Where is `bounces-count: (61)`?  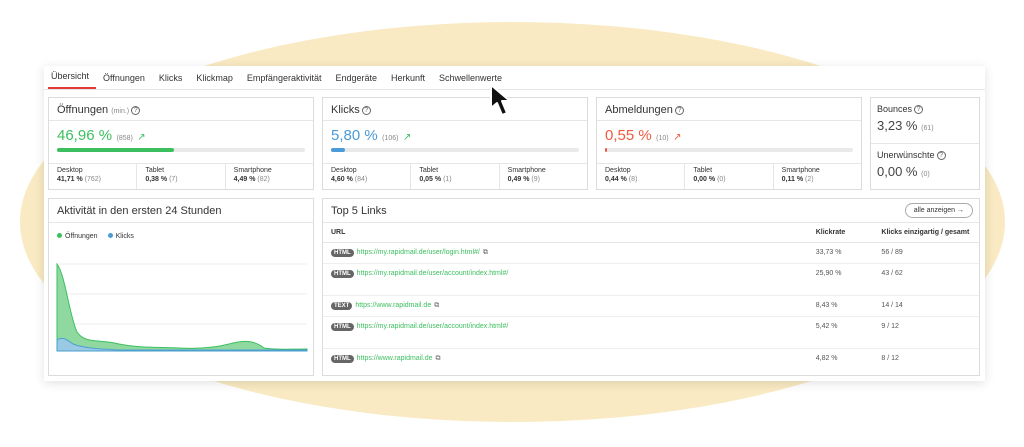 bounces-count: (61) is located at coordinates (927, 129).